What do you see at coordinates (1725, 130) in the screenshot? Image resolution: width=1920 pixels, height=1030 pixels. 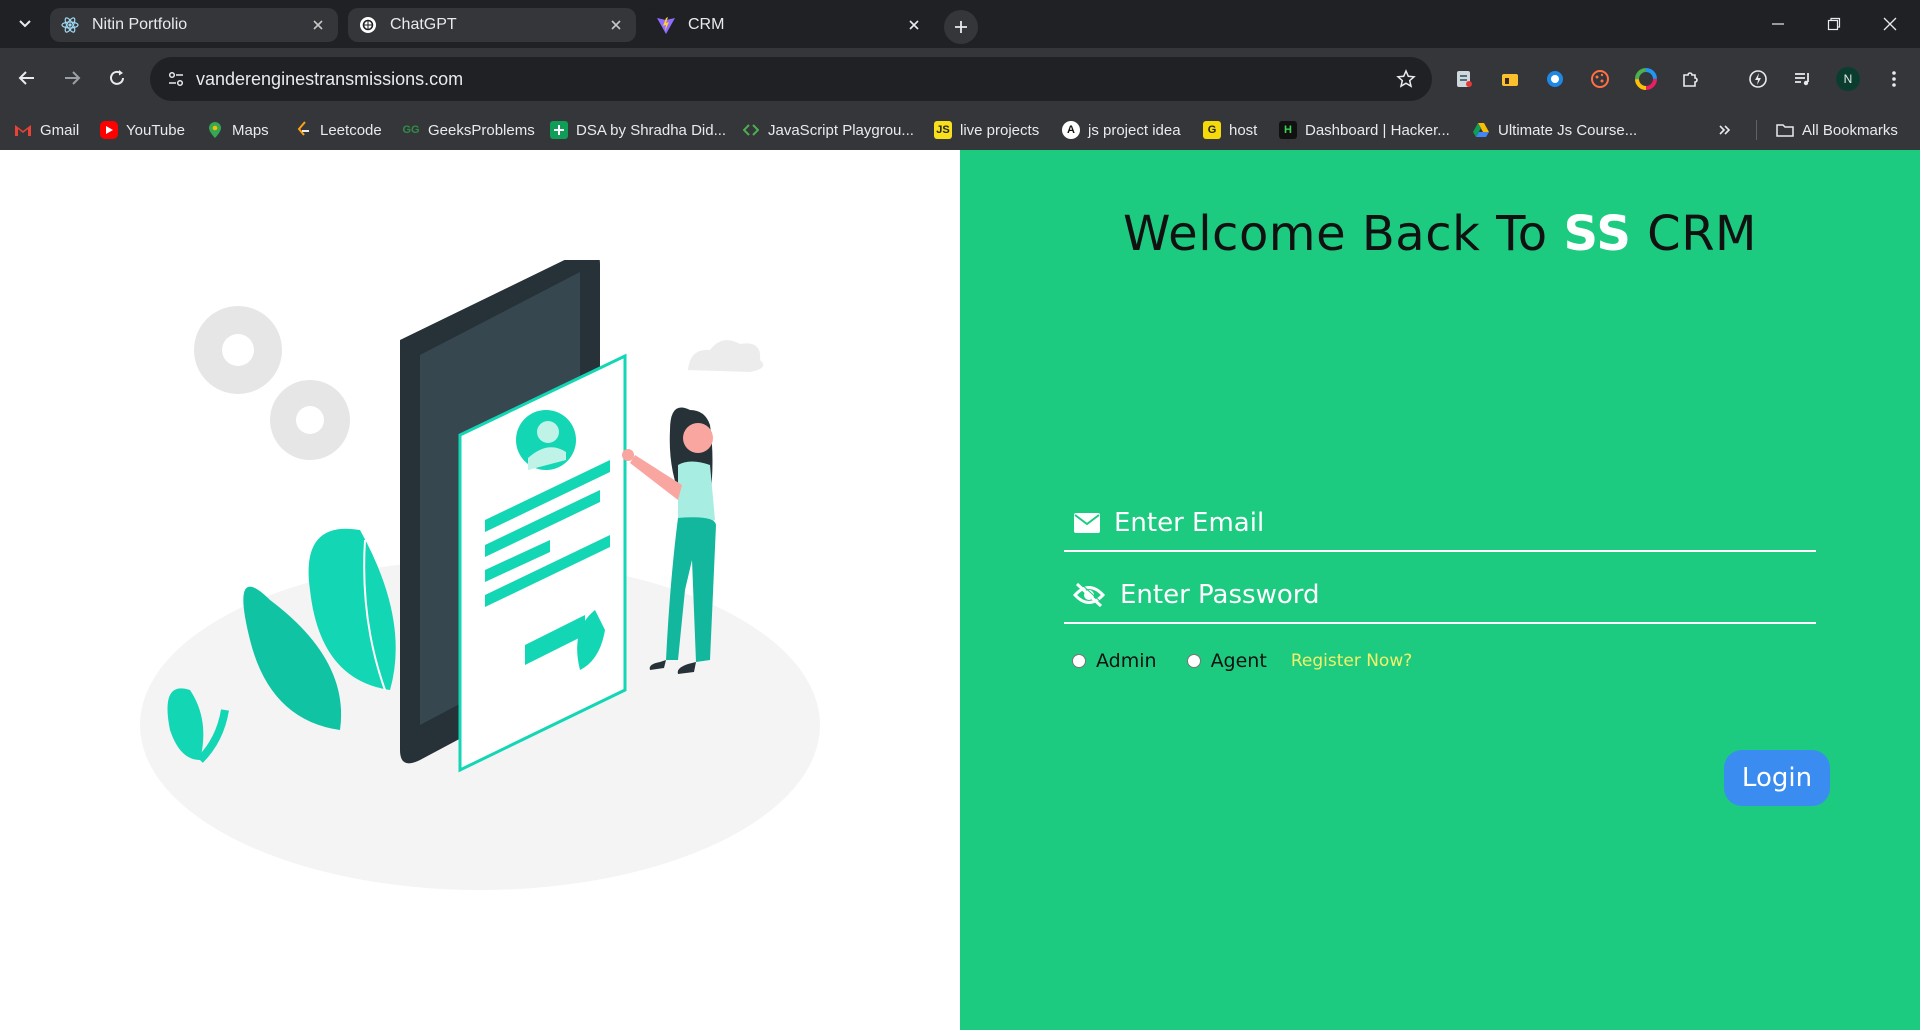 I see `more-bookmarks-chevron-icon` at bounding box center [1725, 130].